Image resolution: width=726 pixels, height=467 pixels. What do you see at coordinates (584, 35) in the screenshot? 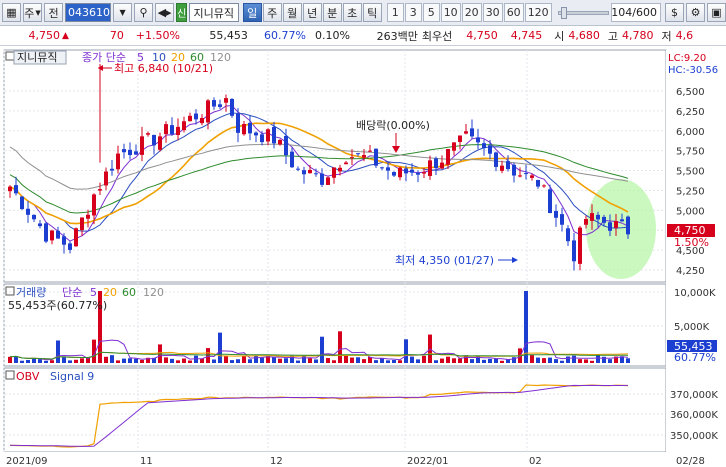
I see `open-price: 4,680` at bounding box center [584, 35].